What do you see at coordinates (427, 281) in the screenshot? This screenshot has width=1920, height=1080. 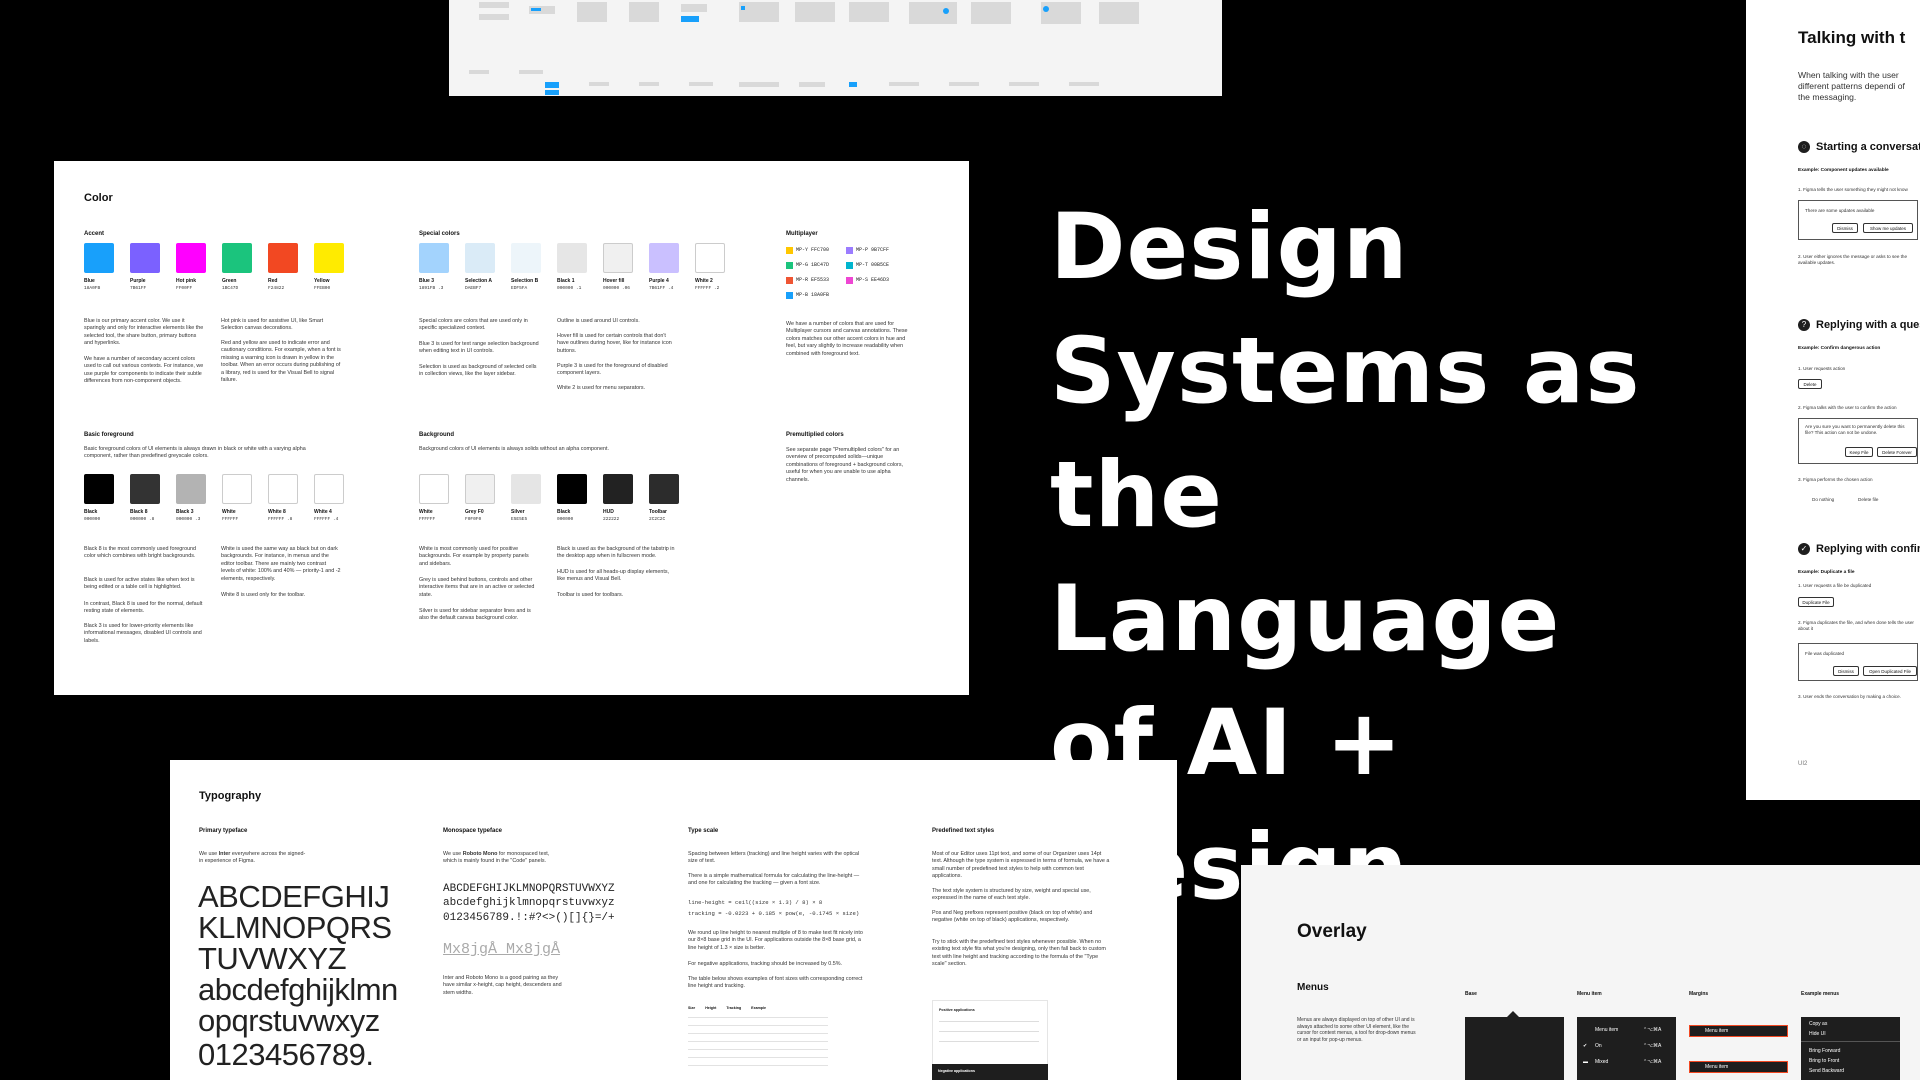 I see `swatch-name: Blue 3` at bounding box center [427, 281].